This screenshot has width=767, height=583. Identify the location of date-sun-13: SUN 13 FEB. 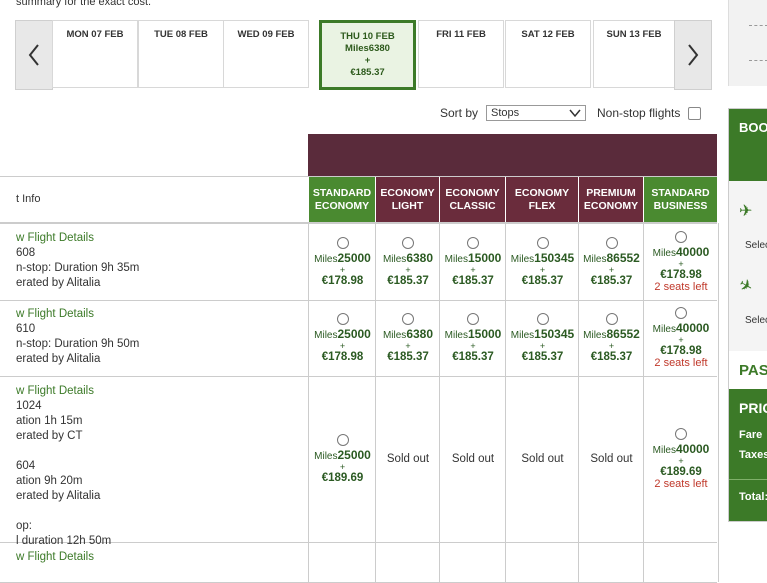
(634, 54).